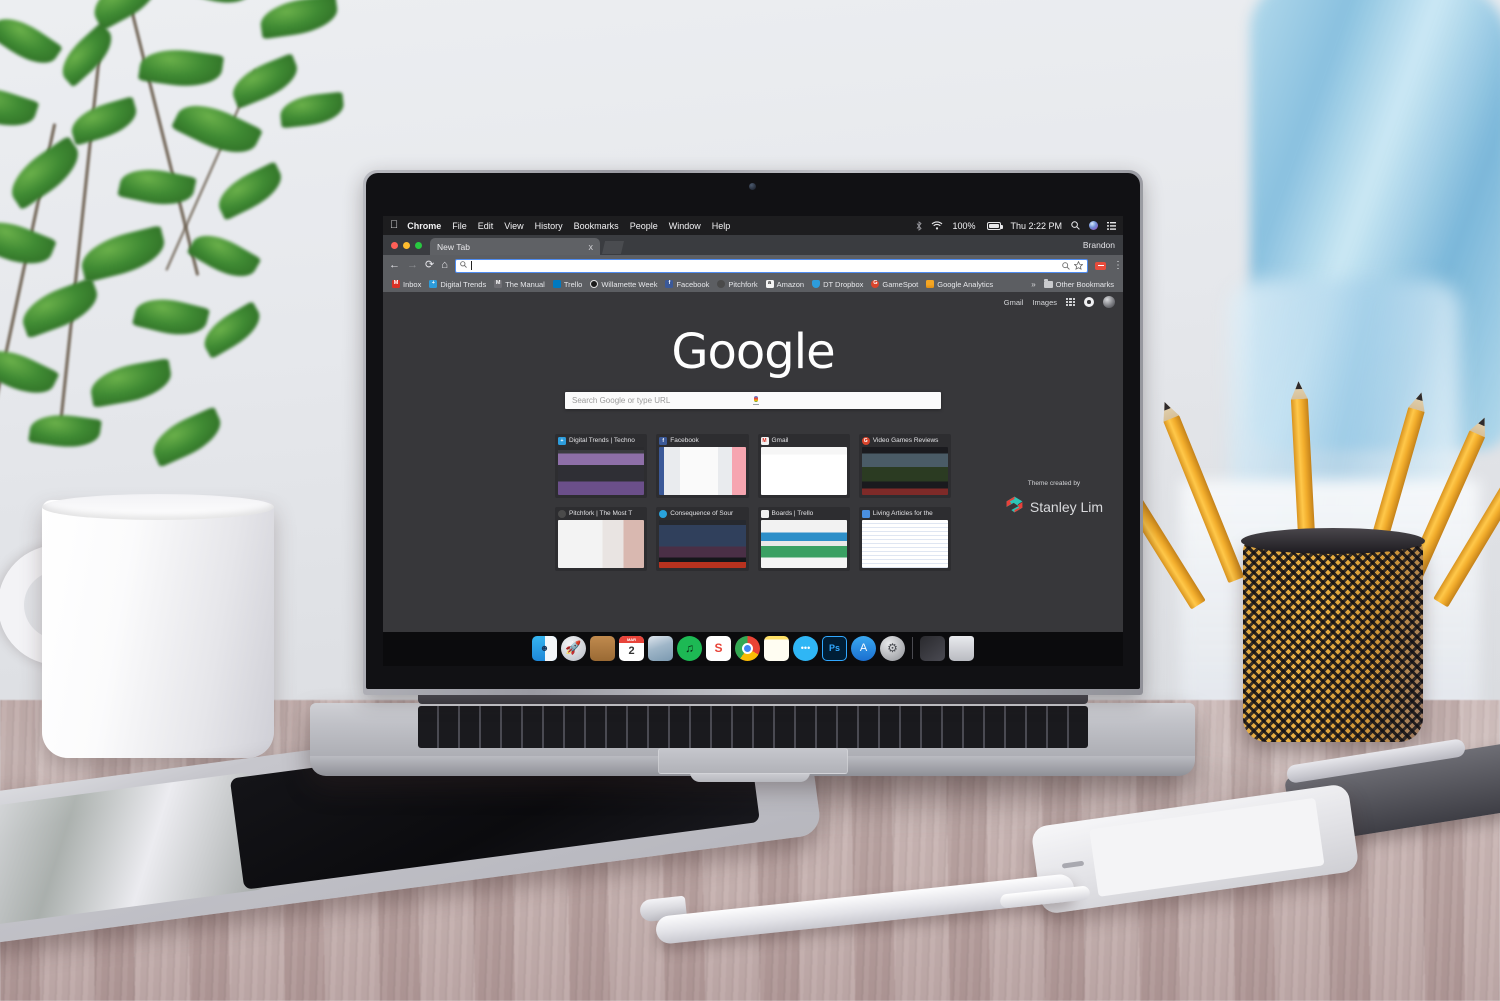  I want to click on close-window-button, so click(394, 245).